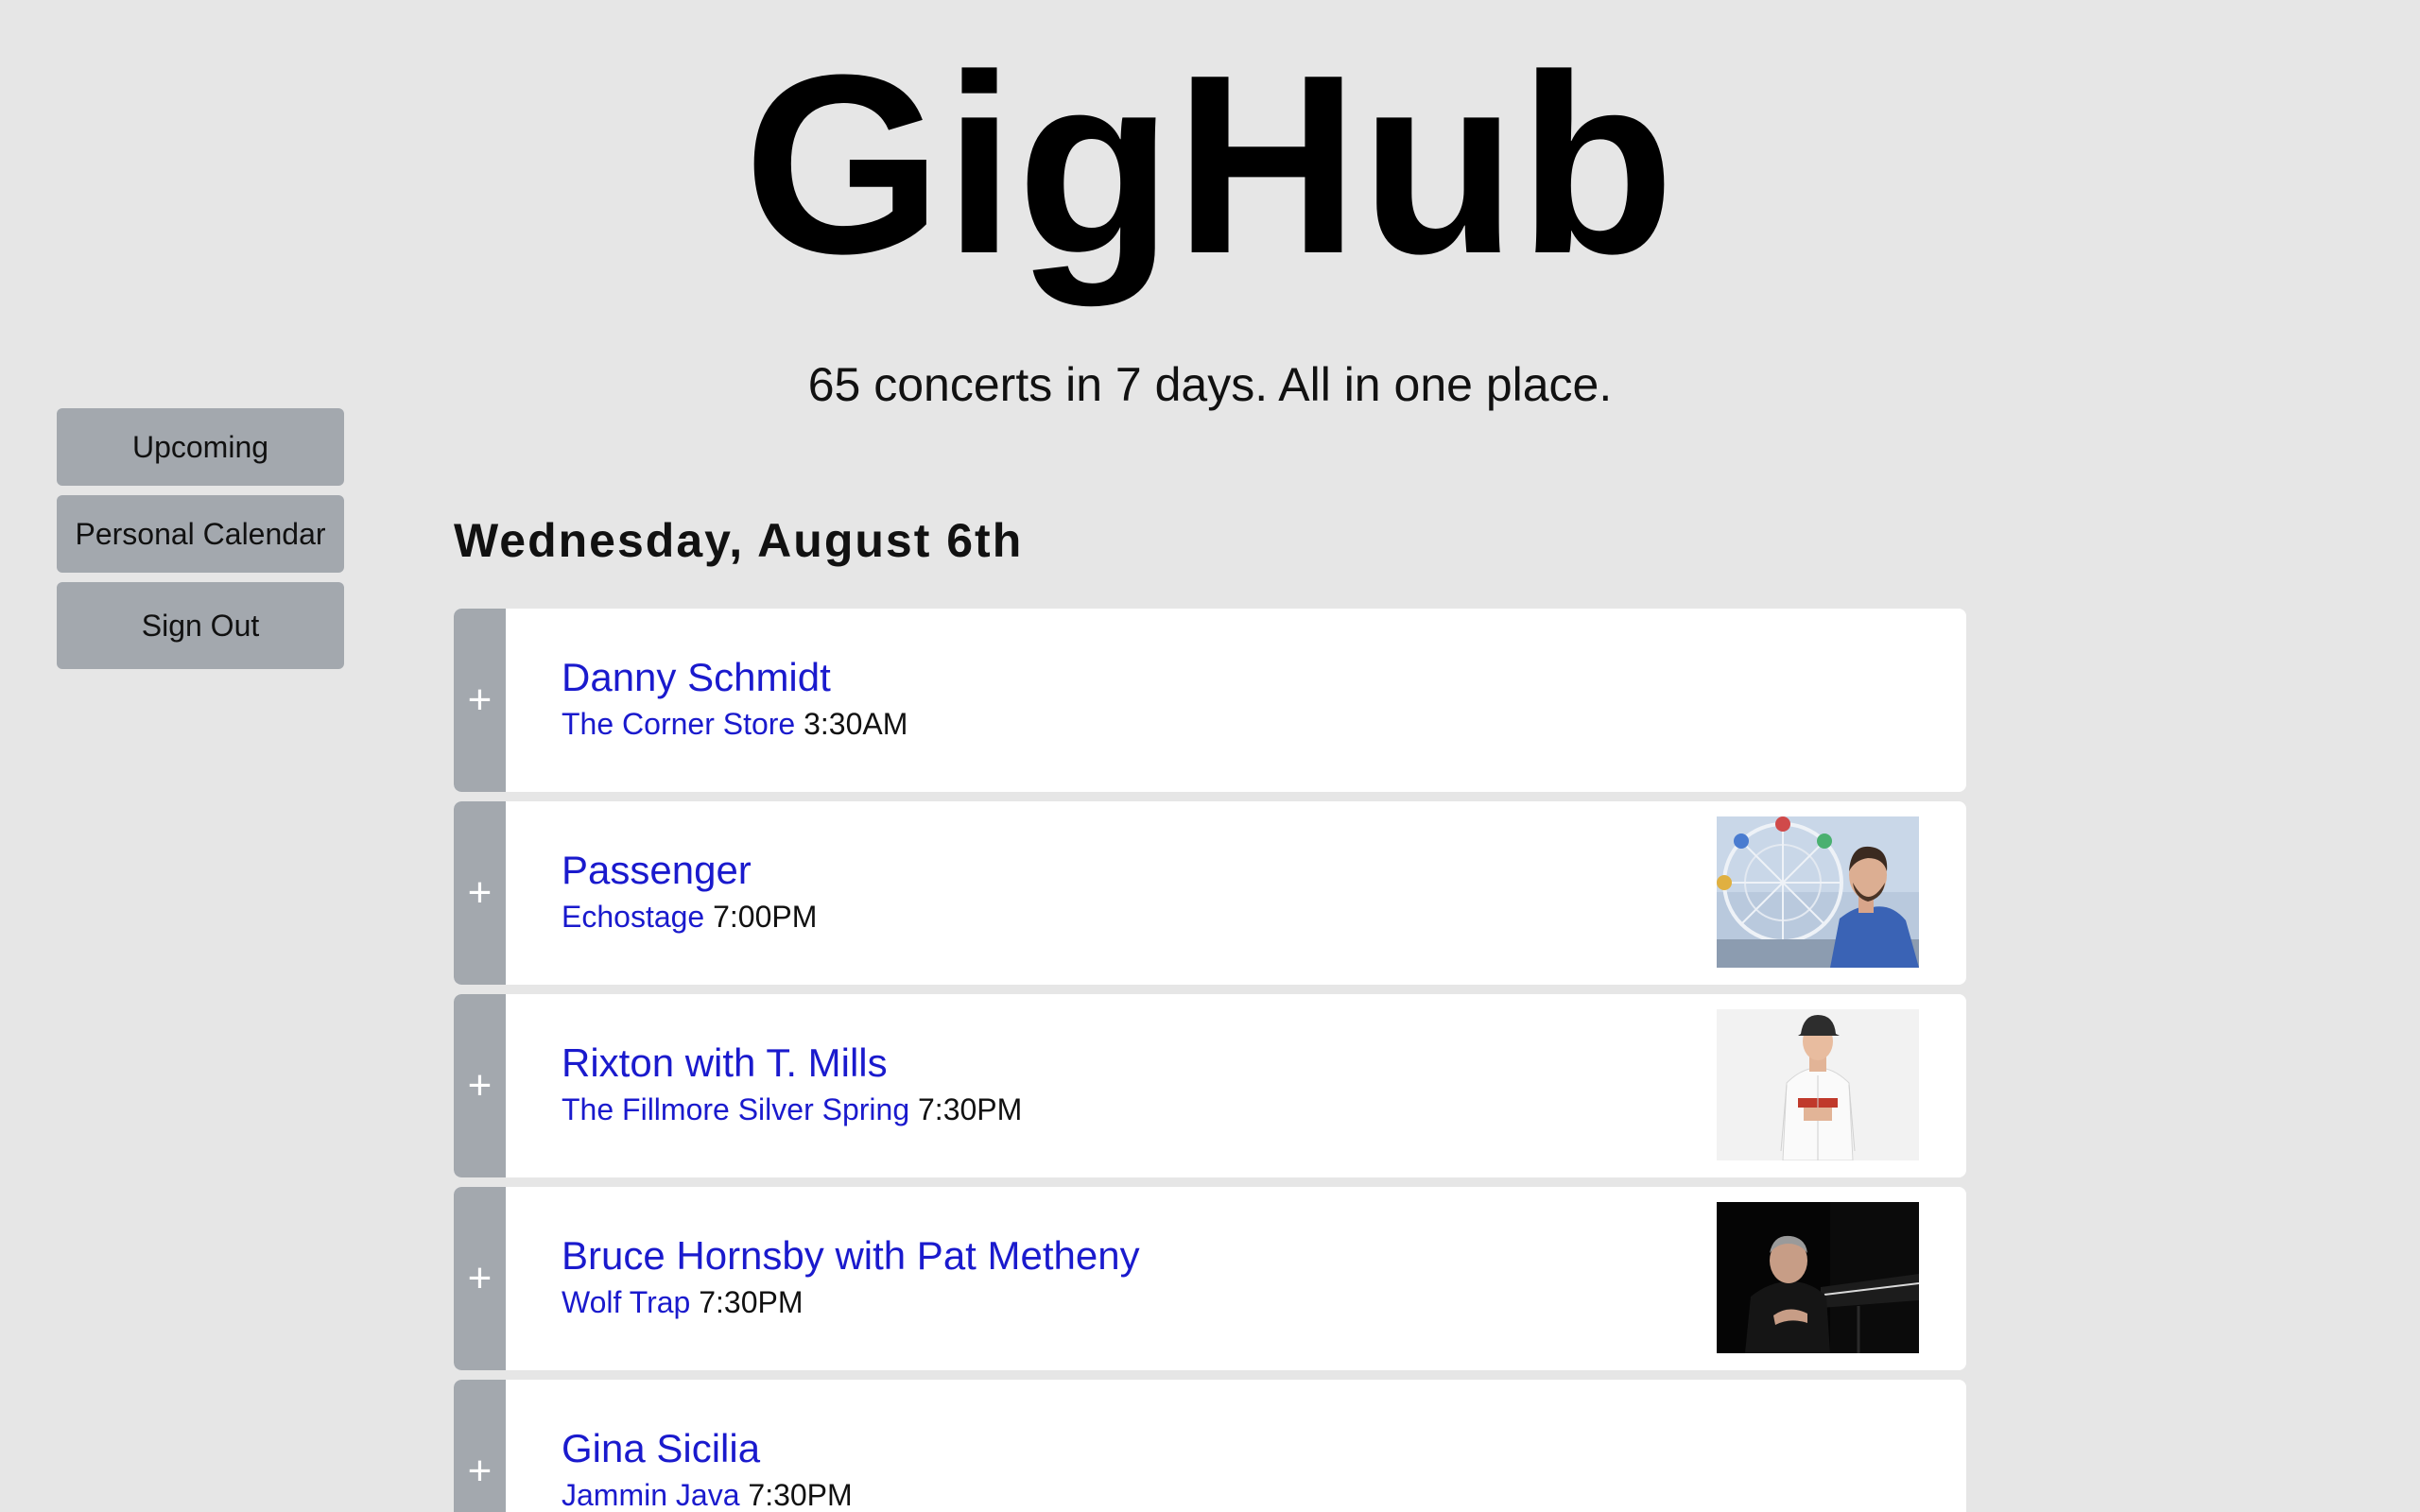  Describe the element at coordinates (201, 534) in the screenshot. I see `personal-calendar-button: Personal Calendar` at that location.